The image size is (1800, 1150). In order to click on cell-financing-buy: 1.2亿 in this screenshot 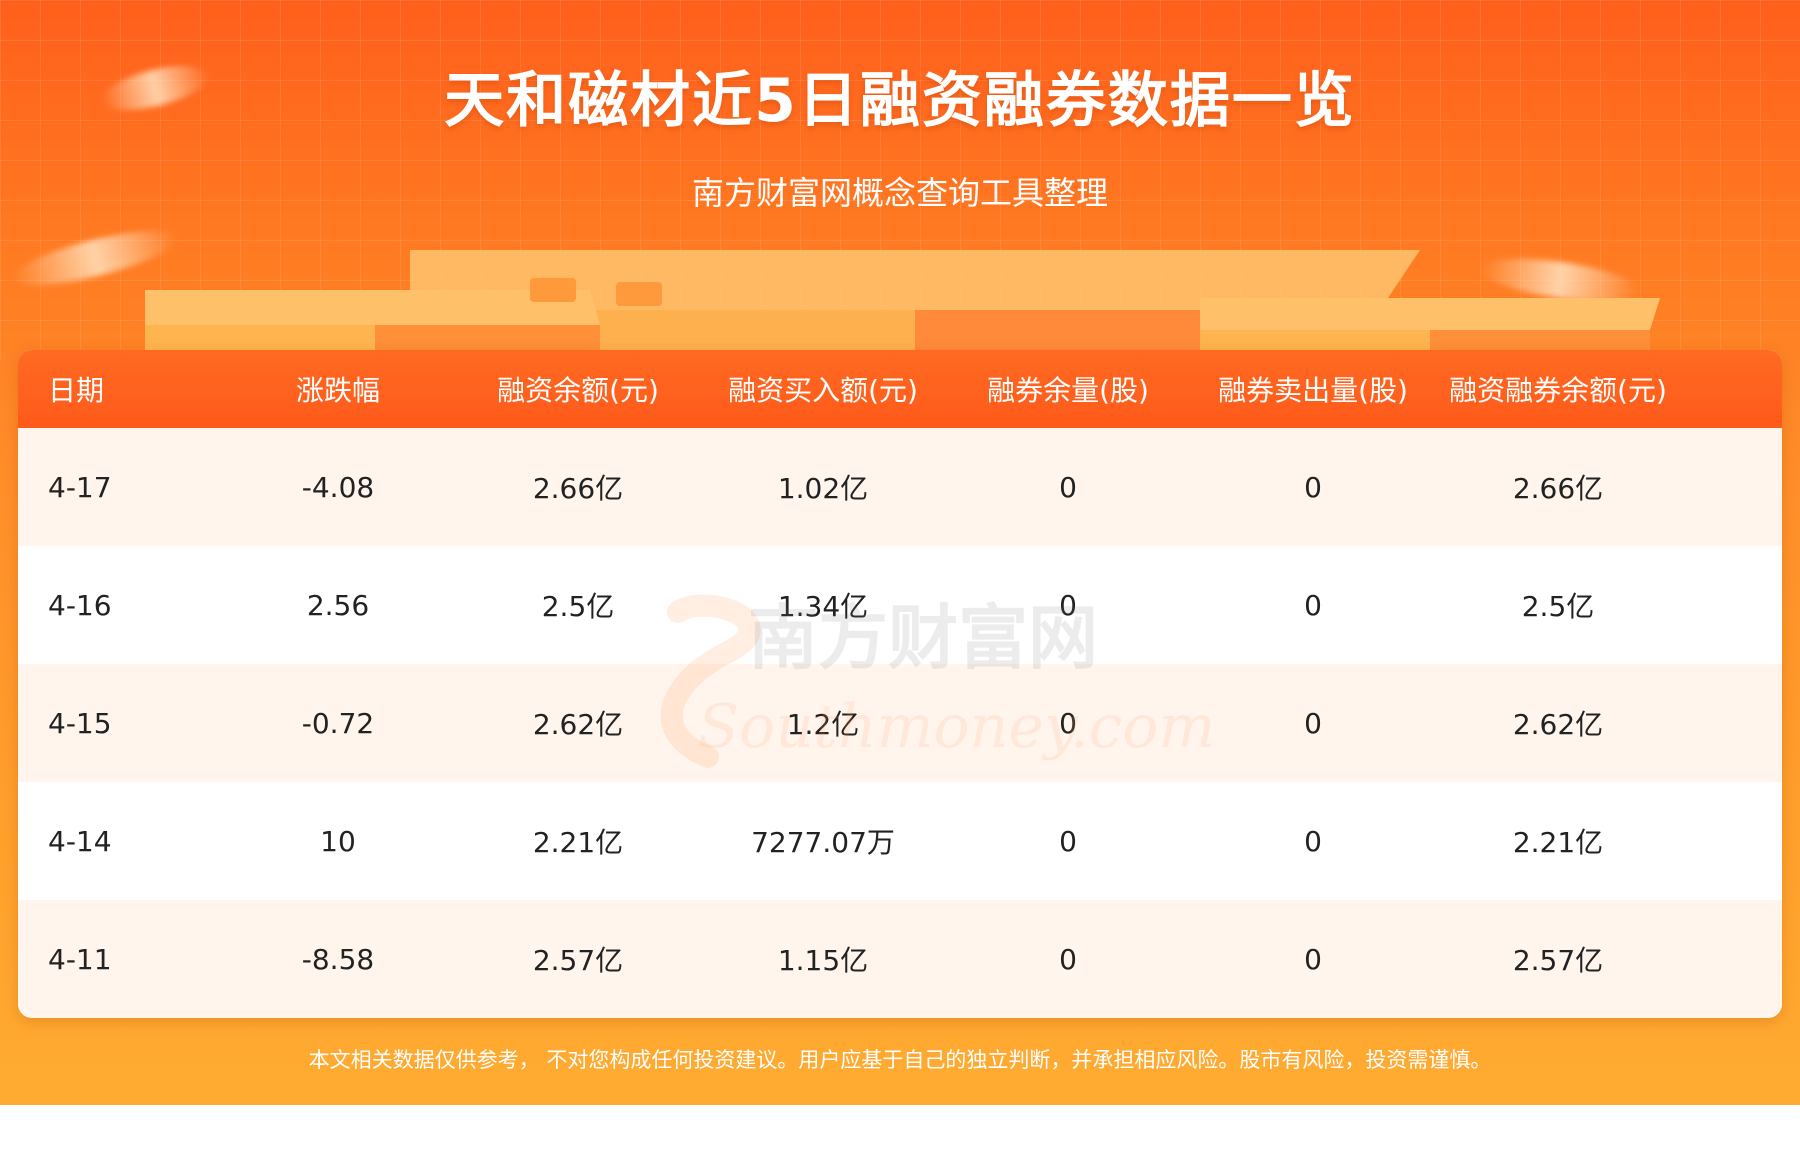, I will do `click(823, 724)`.